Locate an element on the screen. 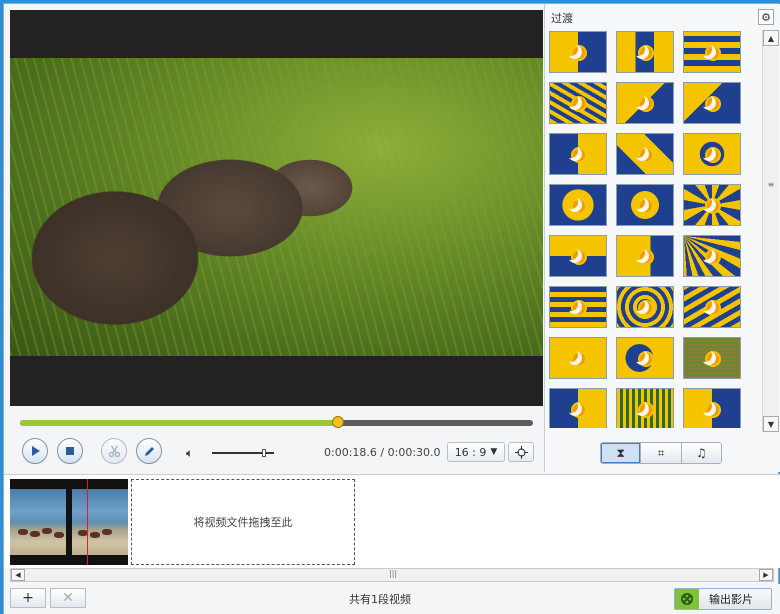 This screenshot has height=614, width=780. split-button is located at coordinates (114, 451).